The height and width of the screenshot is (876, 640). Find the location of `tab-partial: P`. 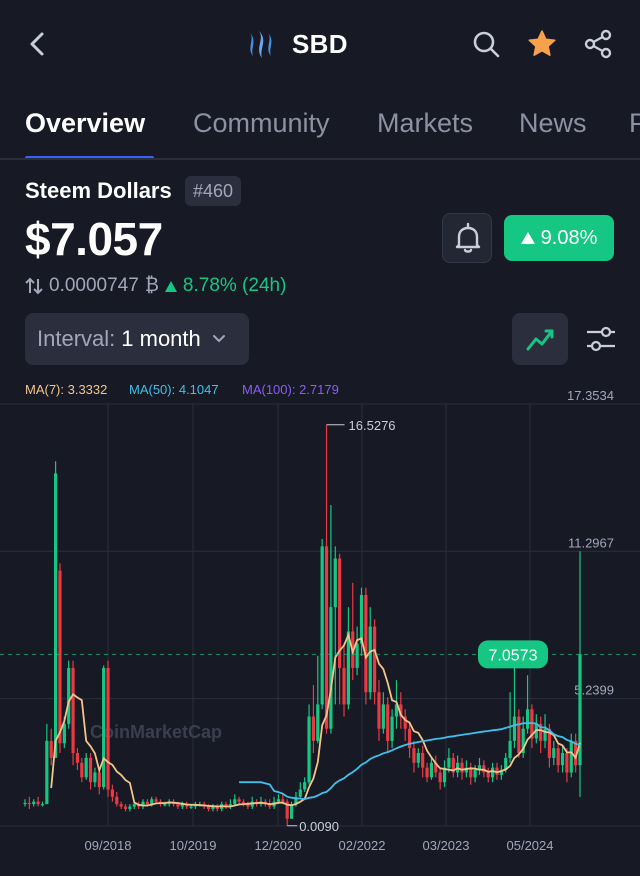

tab-partial: P is located at coordinates (634, 123).